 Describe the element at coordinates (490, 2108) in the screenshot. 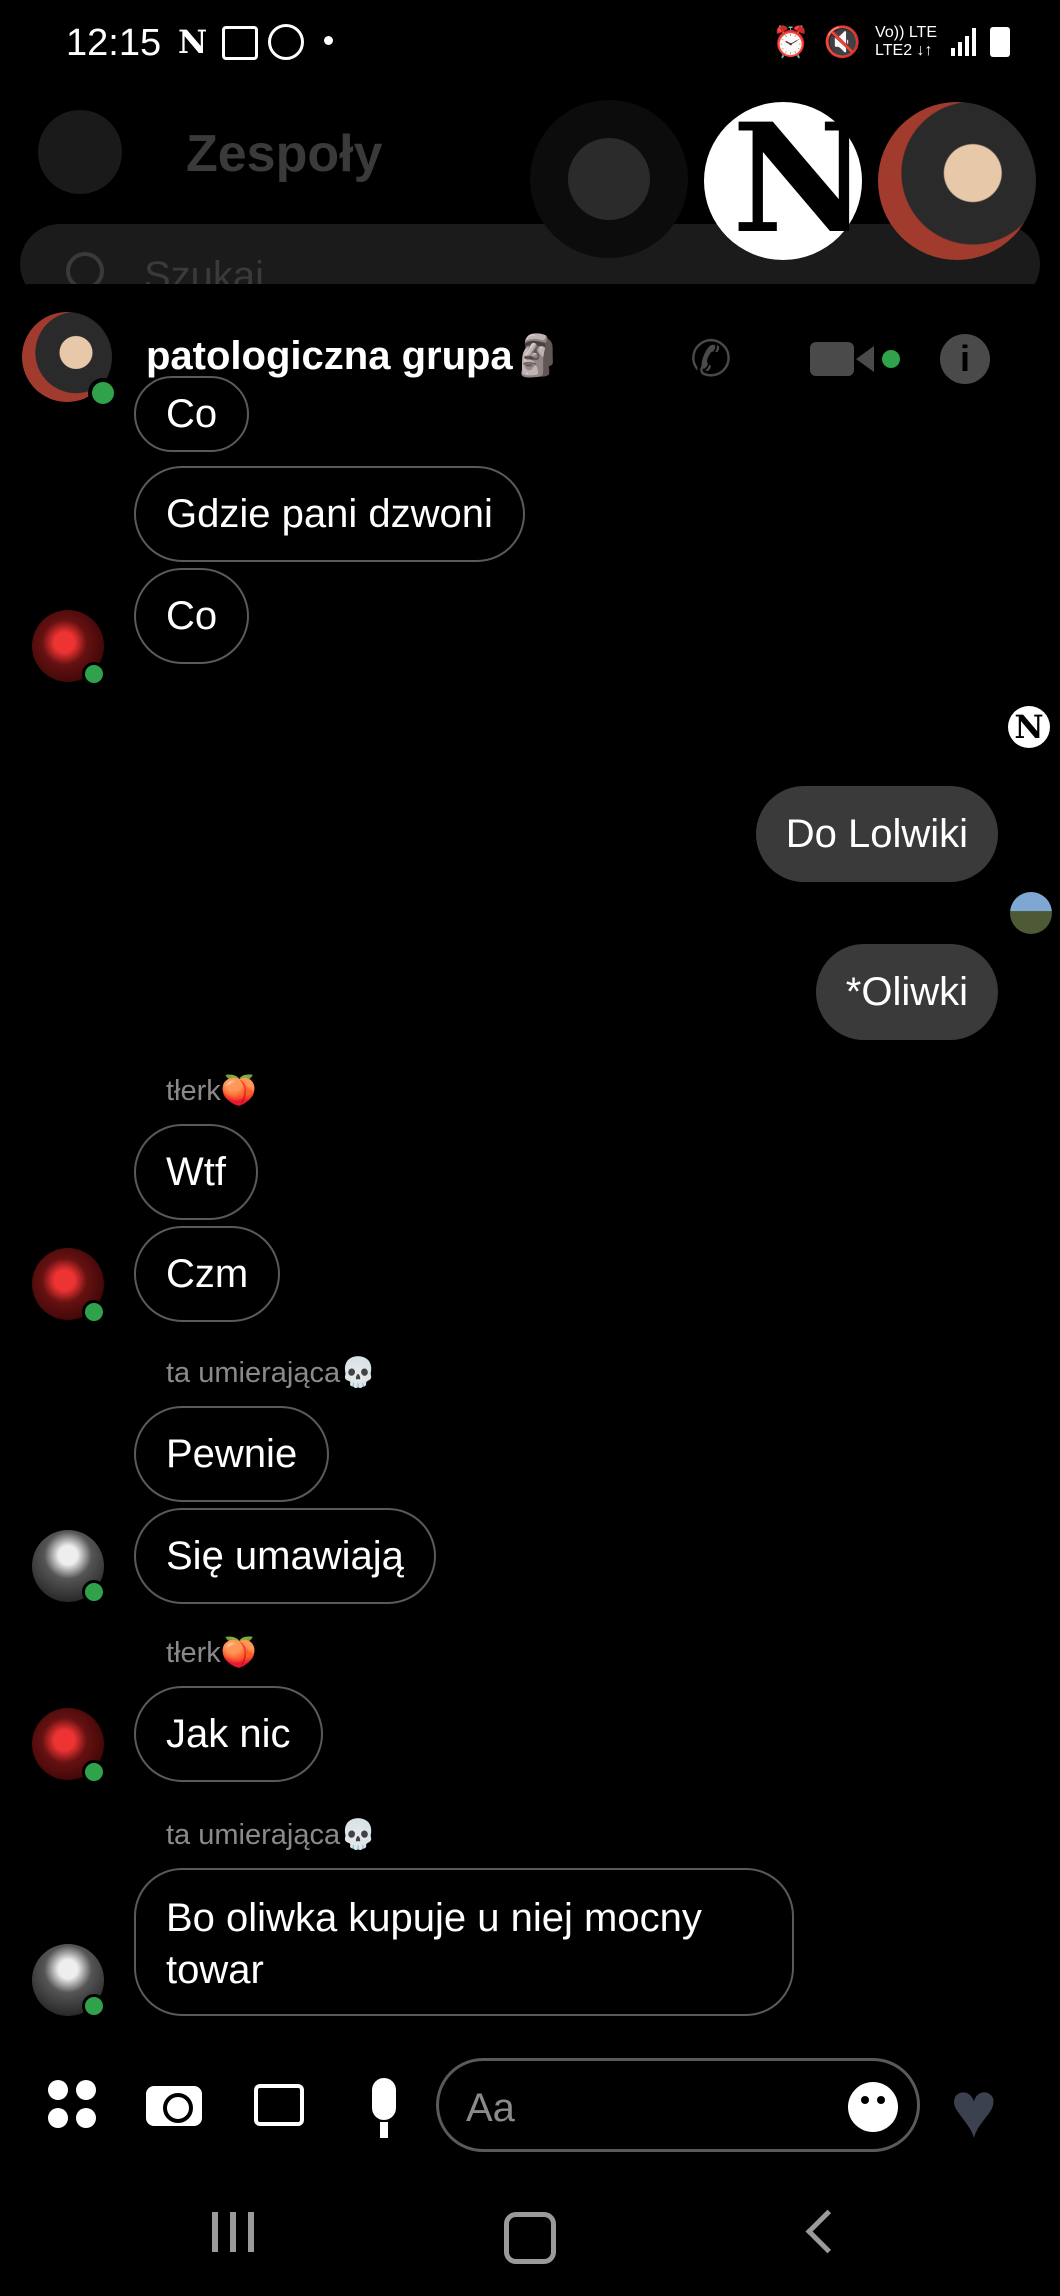

I see `message-input-placeholder: Aa` at that location.